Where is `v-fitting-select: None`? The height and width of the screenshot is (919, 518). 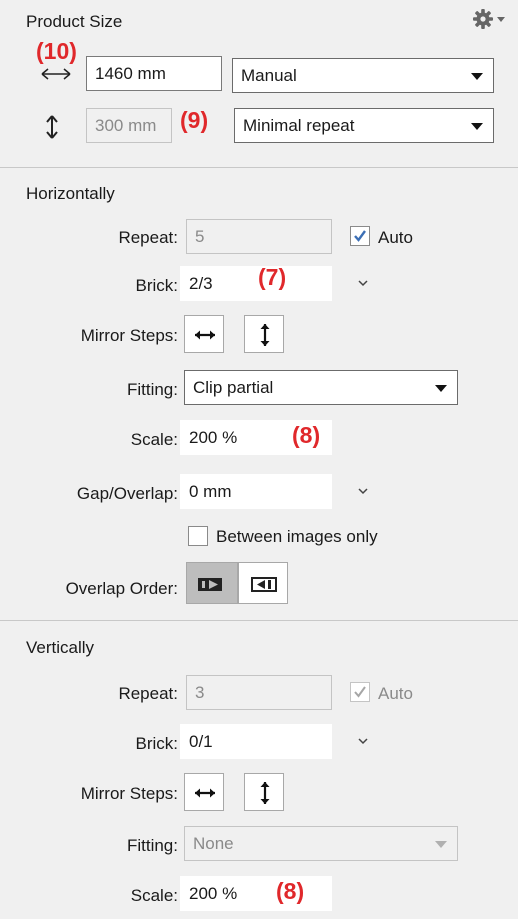 v-fitting-select: None is located at coordinates (321, 843).